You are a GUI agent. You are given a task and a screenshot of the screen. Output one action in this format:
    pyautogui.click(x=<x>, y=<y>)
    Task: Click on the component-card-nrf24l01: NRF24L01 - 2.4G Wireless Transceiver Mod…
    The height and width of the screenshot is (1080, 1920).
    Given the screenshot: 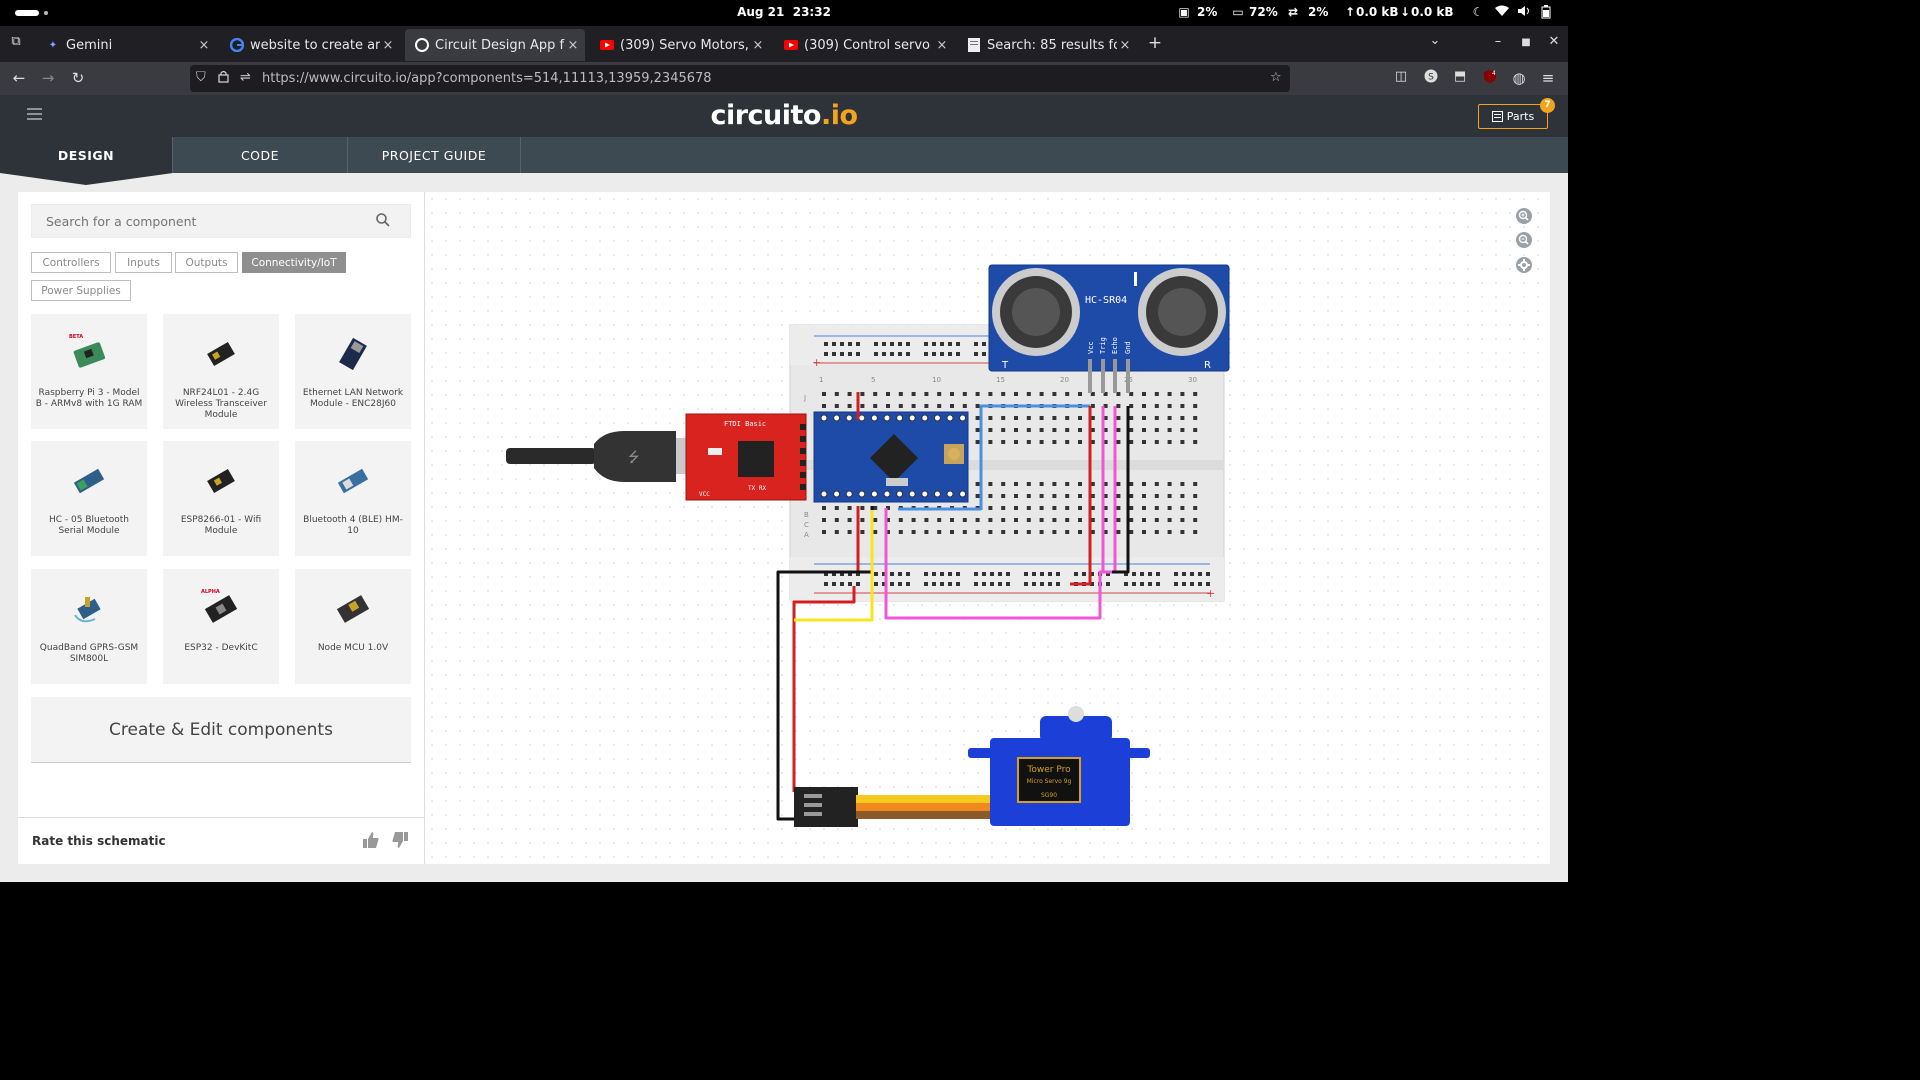 What is the action you would take?
    pyautogui.click(x=221, y=371)
    